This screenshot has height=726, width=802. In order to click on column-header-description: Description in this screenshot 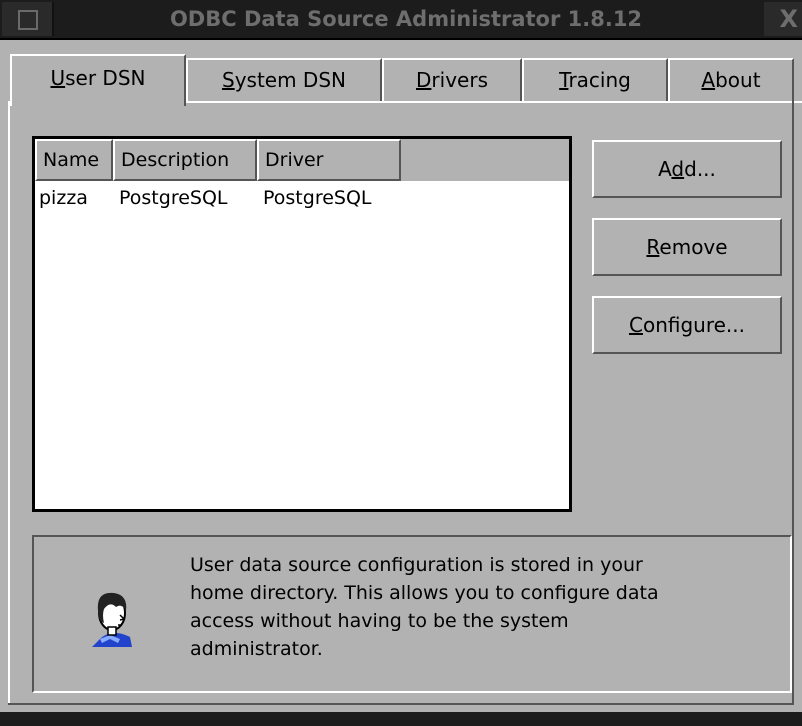, I will do `click(185, 160)`.